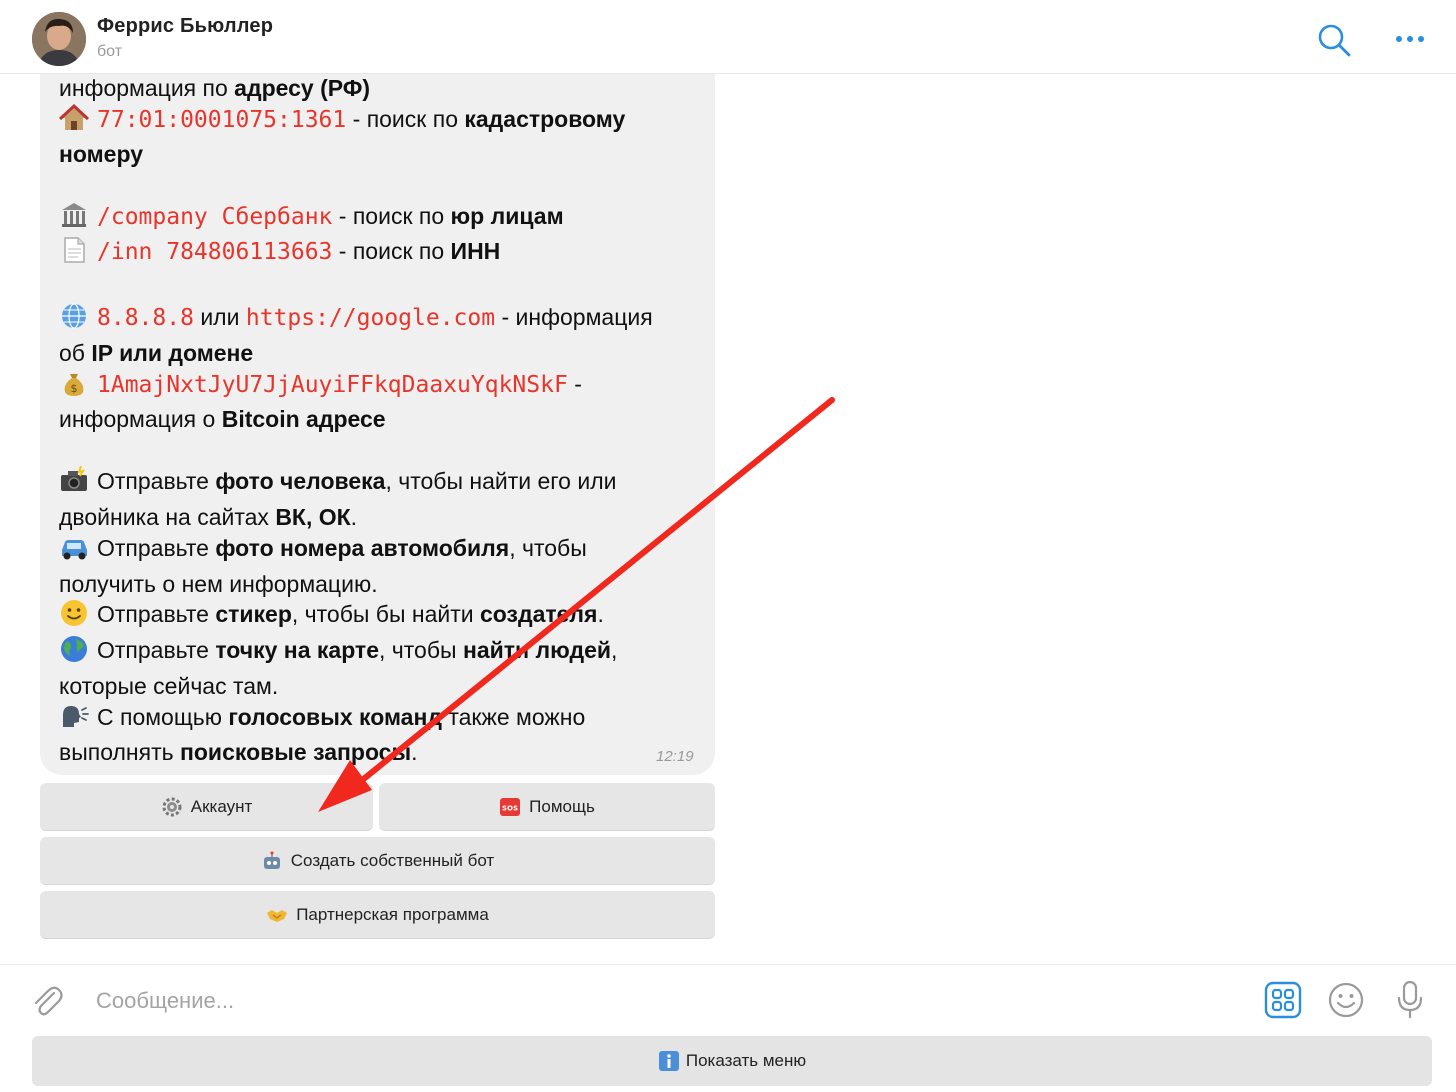 The width and height of the screenshot is (1456, 1092). I want to click on text: двойника на сайтах, so click(167, 517).